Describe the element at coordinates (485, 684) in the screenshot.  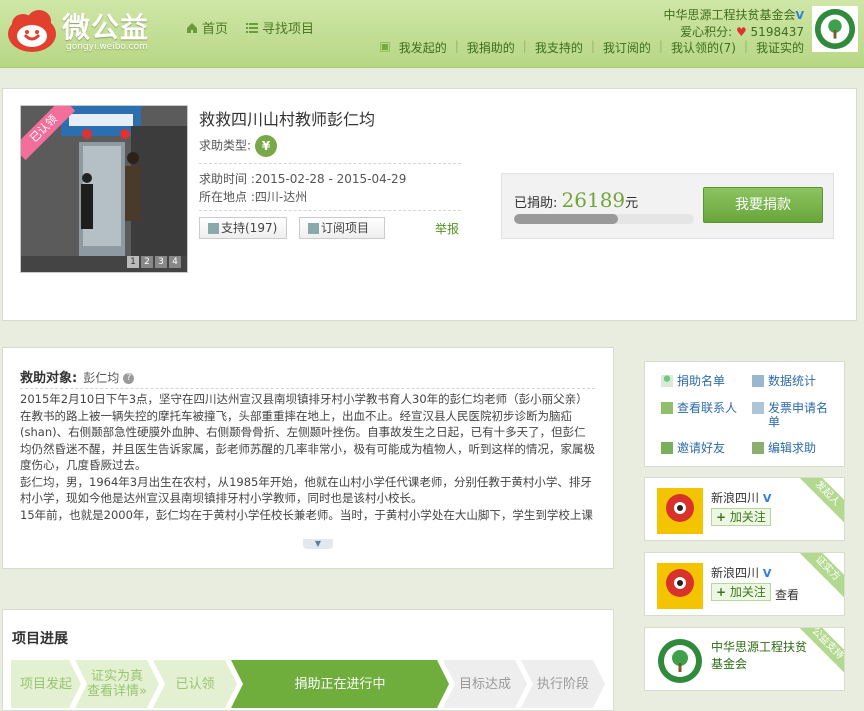
I see `stage-goal-reached: 目标达成` at that location.